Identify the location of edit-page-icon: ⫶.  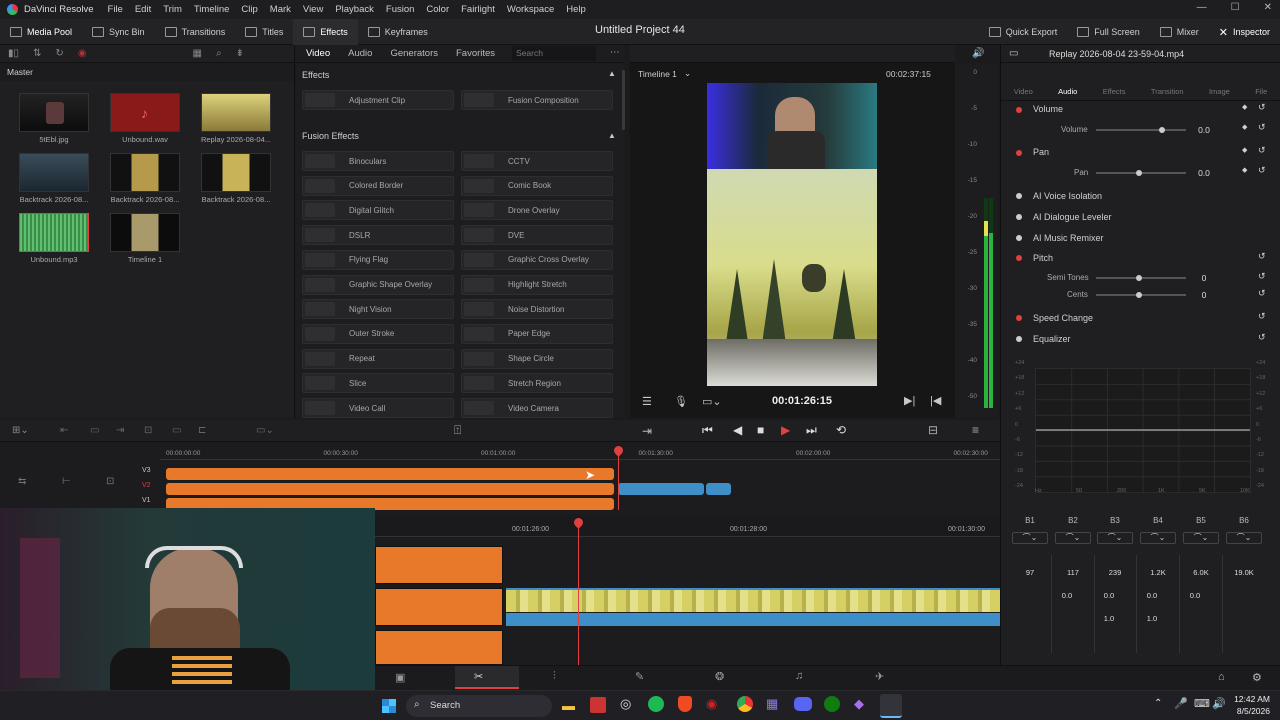
(554, 676).